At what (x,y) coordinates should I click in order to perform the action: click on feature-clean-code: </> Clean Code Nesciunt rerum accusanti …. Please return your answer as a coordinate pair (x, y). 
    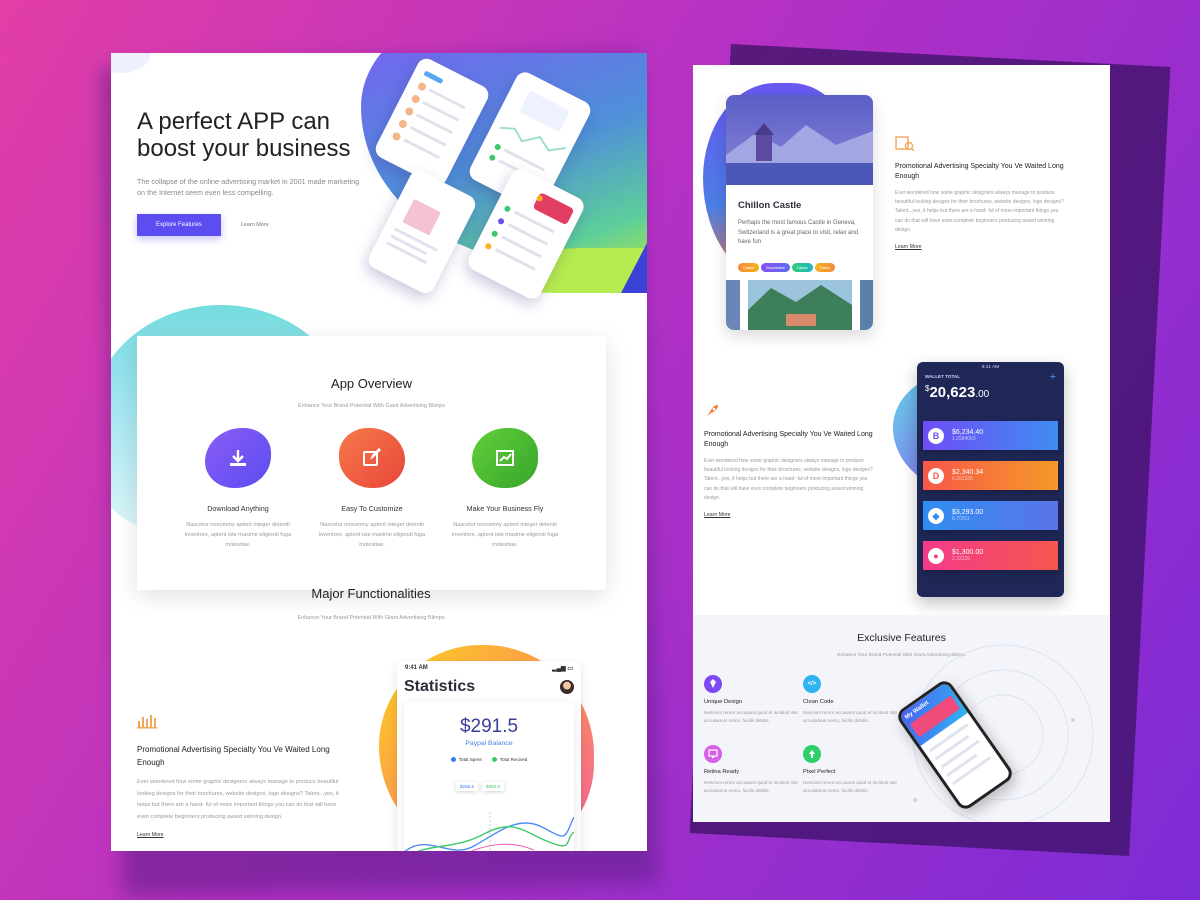
    Looking at the image, I should click on (850, 699).